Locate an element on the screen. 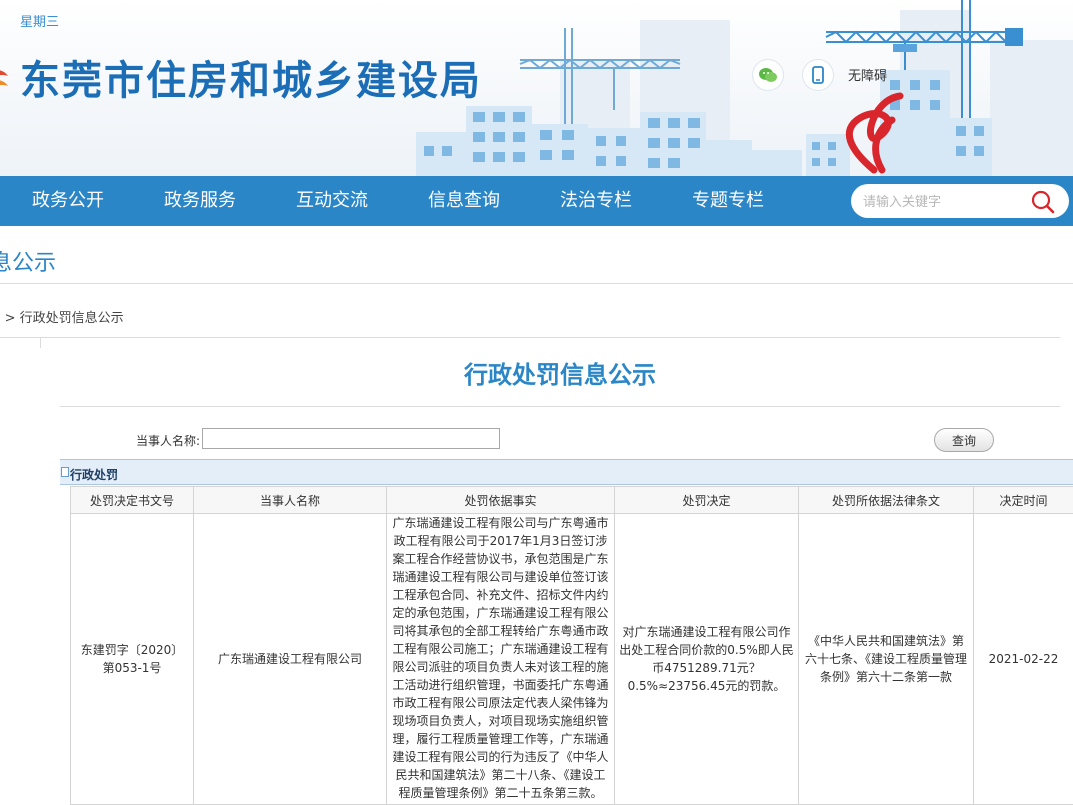 This screenshot has height=805, width=1073. cell-doc-number: 东建罚字〔2020〕第053-1号 is located at coordinates (132, 659).